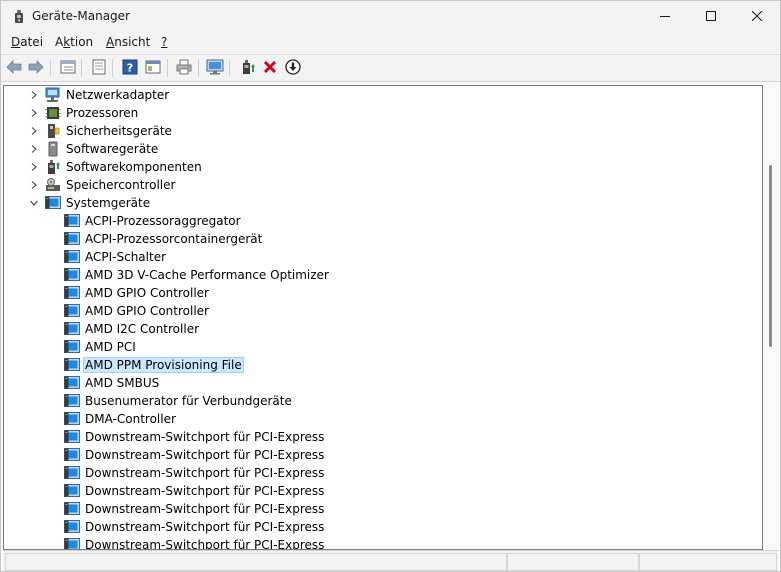 The image size is (781, 572). What do you see at coordinates (132, 329) in the screenshot?
I see `tree-device-item: AMD I2C Controller` at bounding box center [132, 329].